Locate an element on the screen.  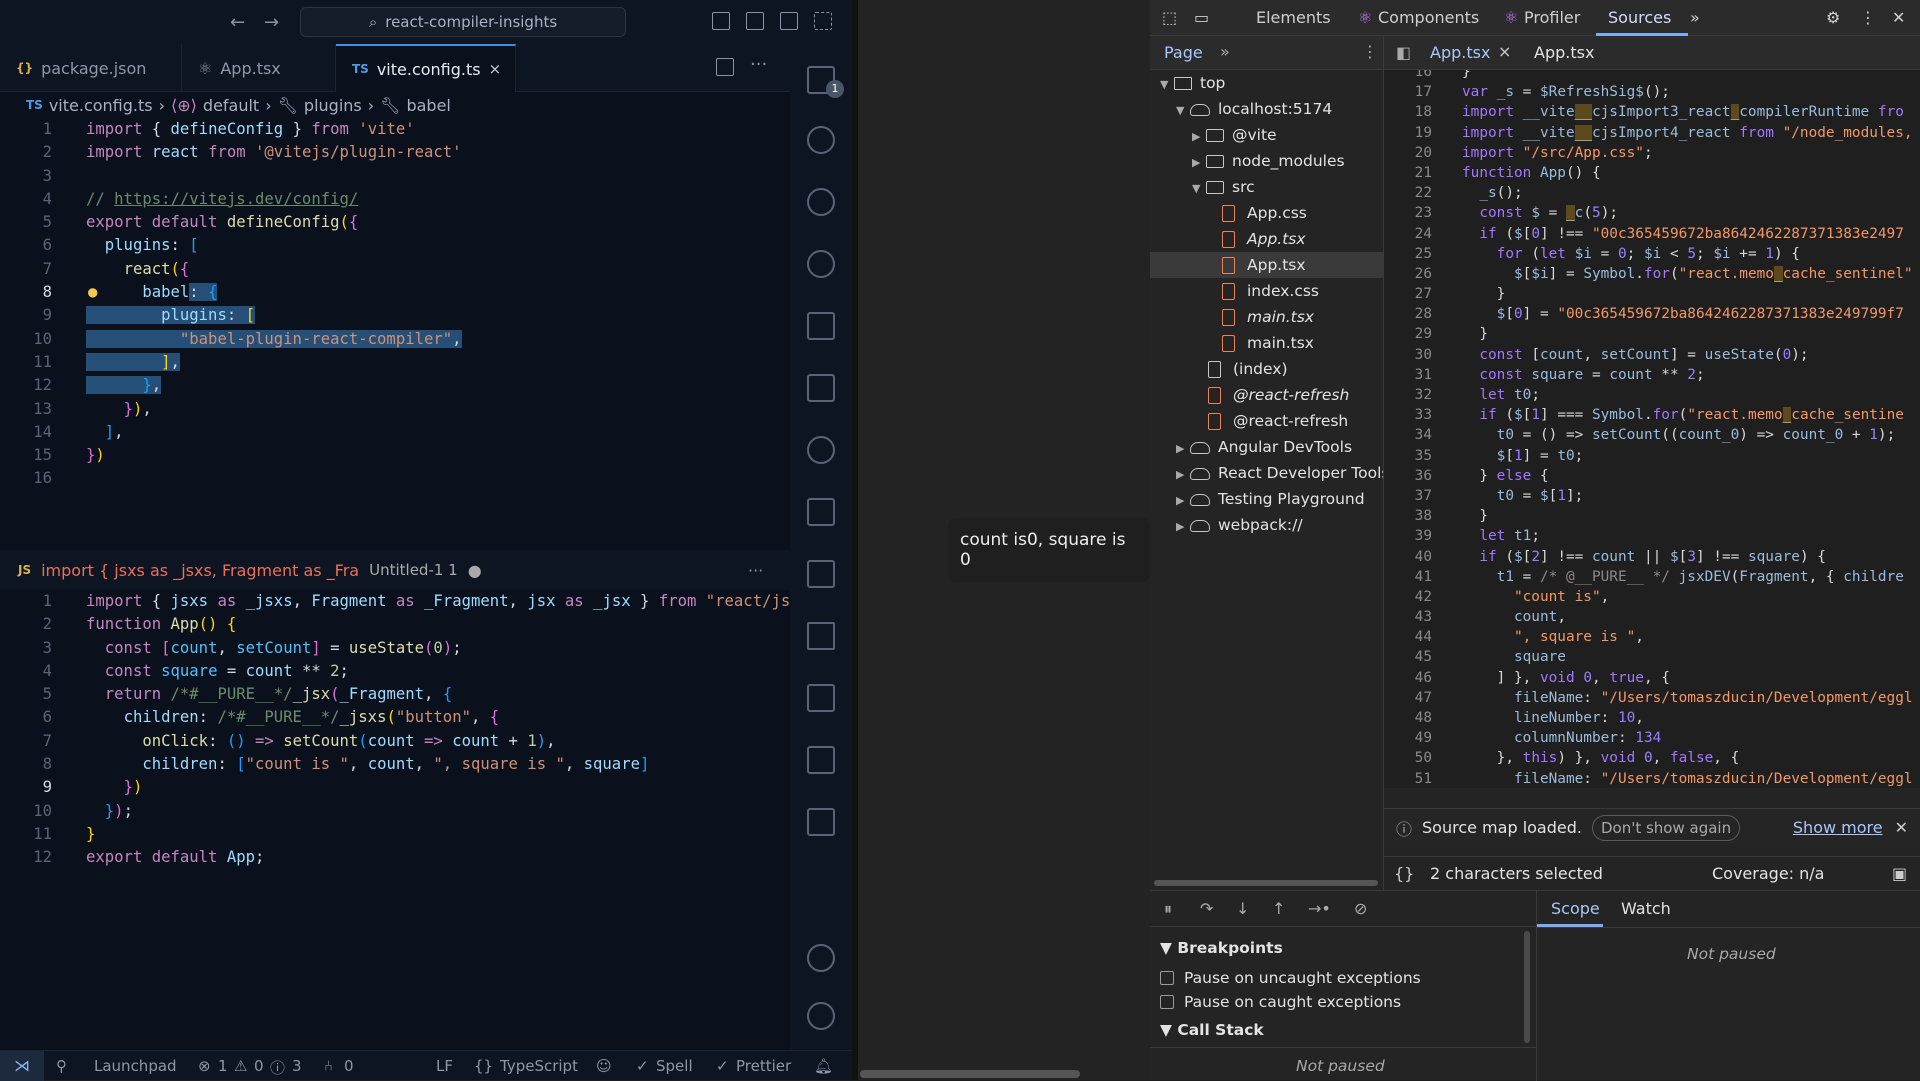
tab-sources: Sources is located at coordinates (1639, 17).